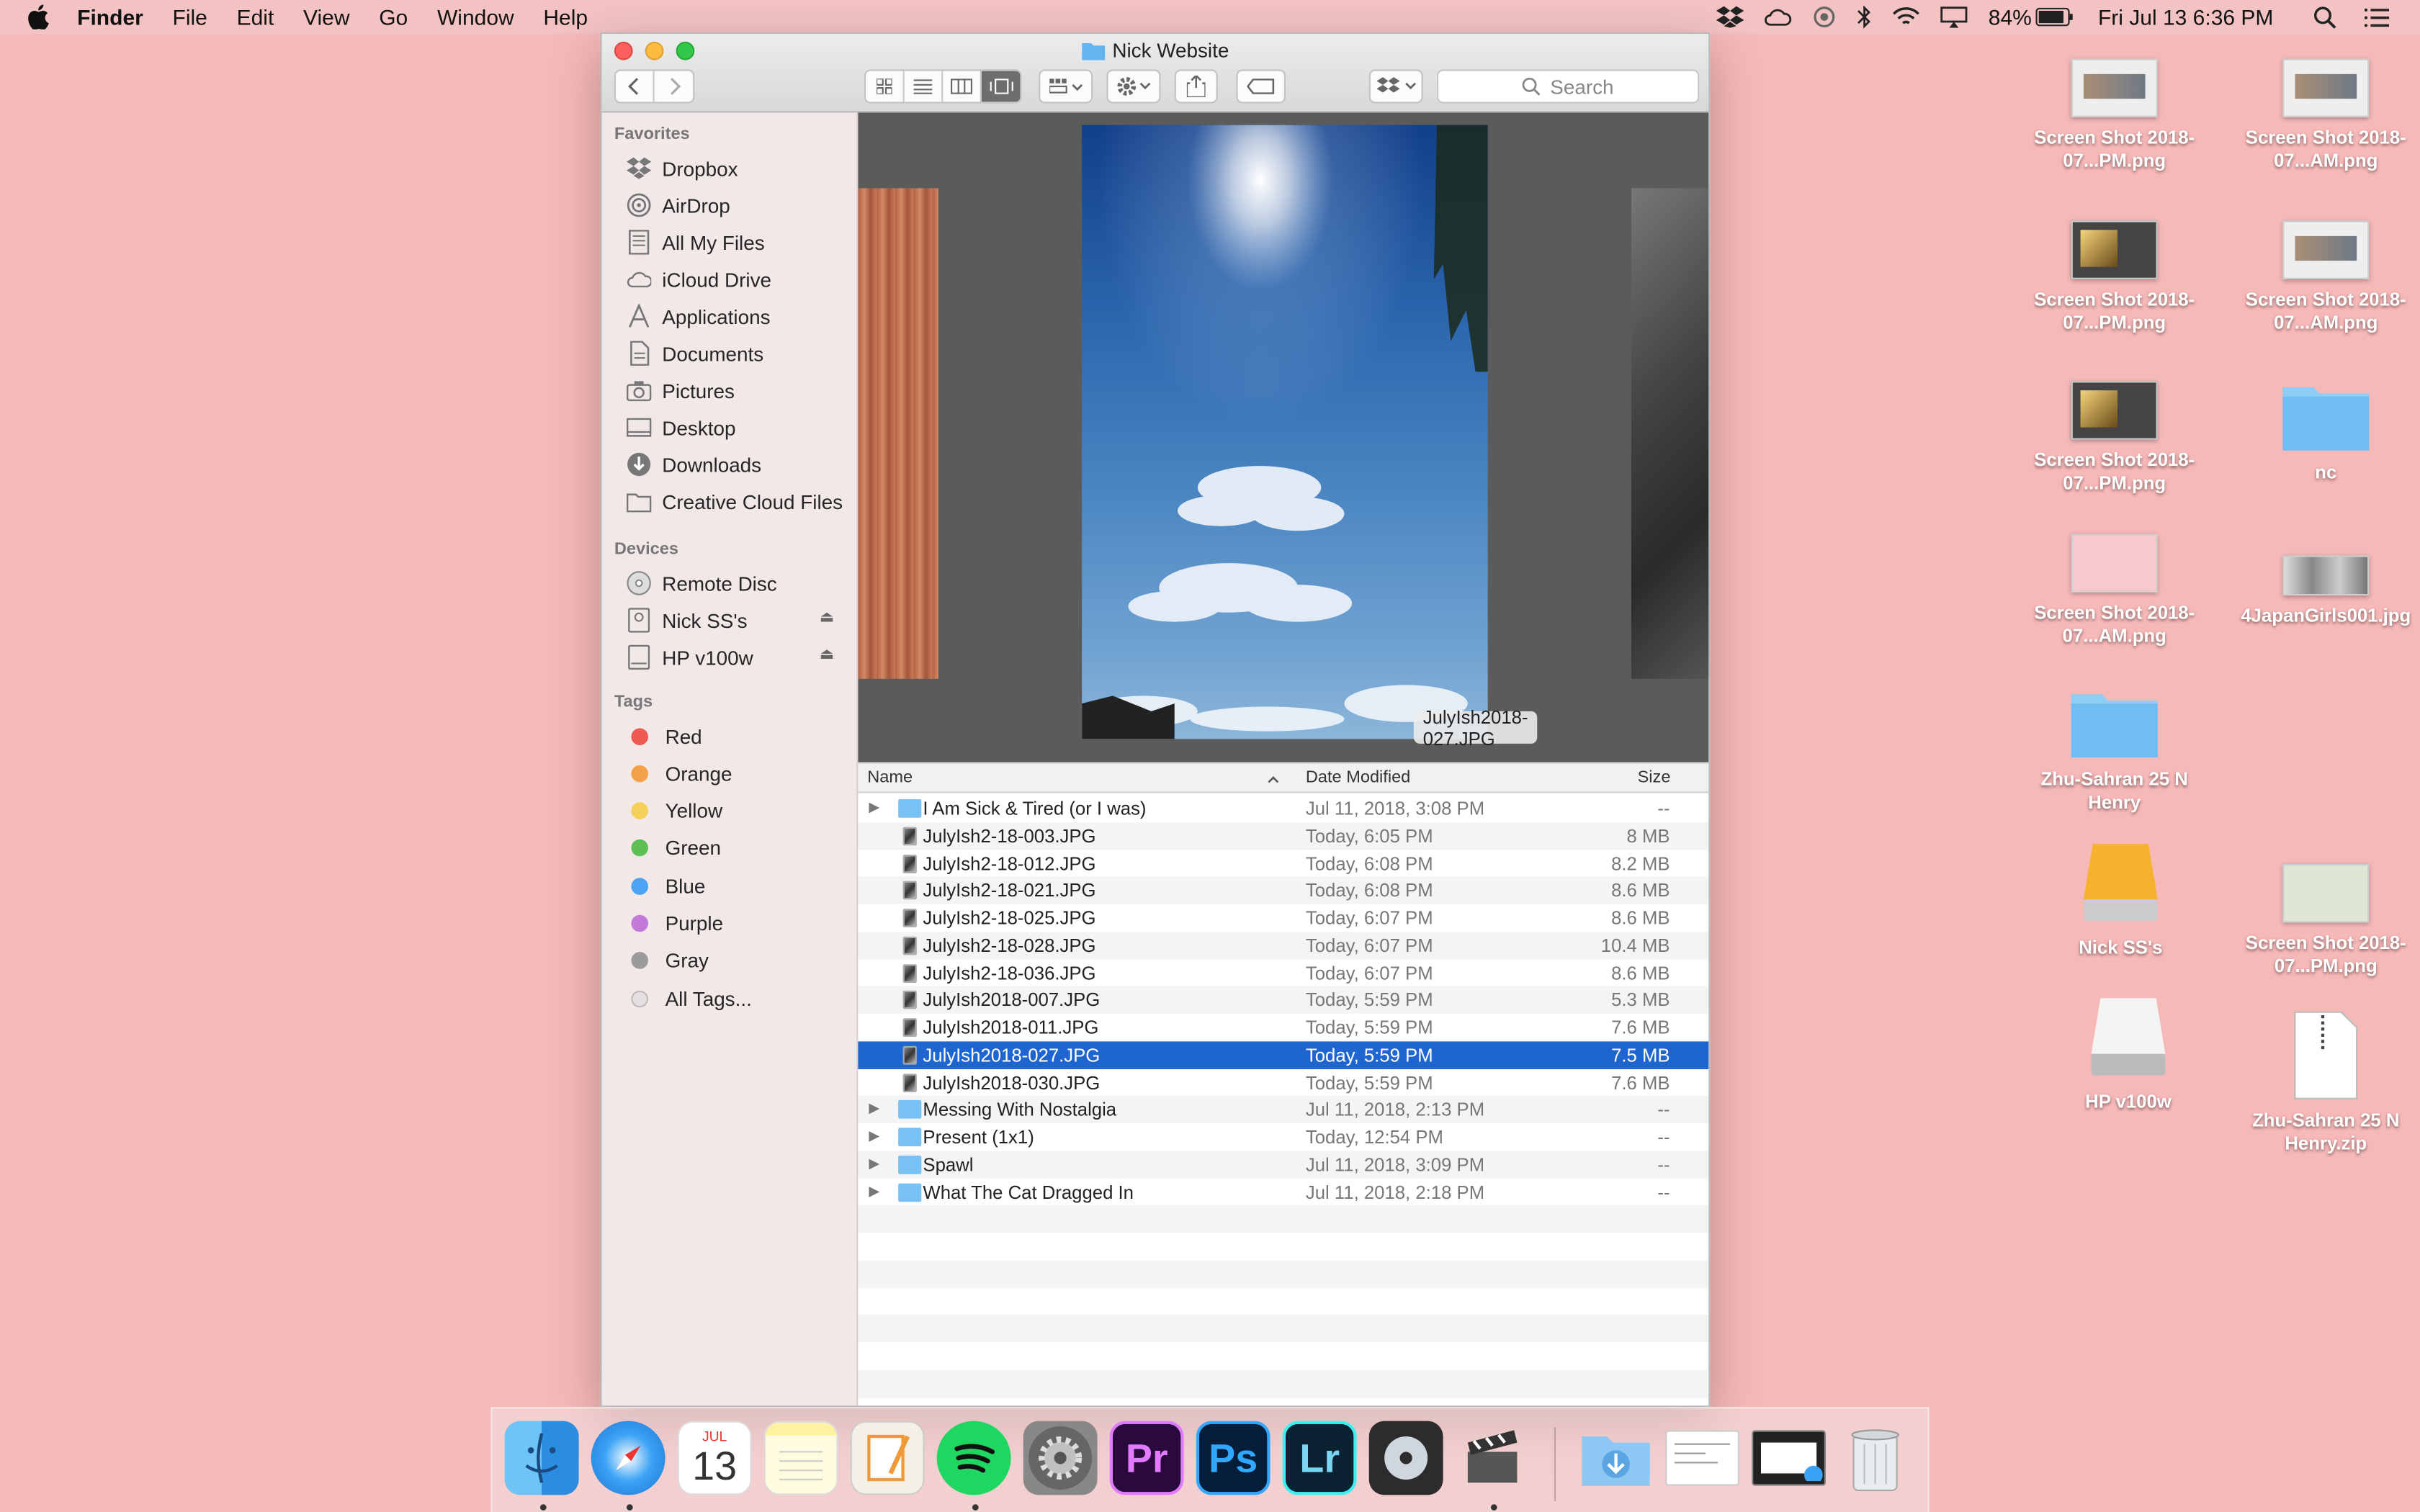 The width and height of the screenshot is (2420, 1512). What do you see at coordinates (1283, 863) in the screenshot?
I see `table-row: JulyIsh2-18-012.JPG Today, 6:08 PM 8.2 MB` at bounding box center [1283, 863].